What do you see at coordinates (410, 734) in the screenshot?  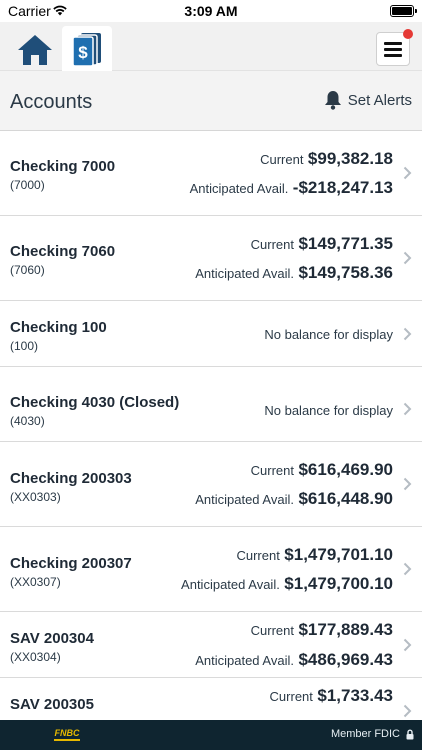 I see `lock-icon` at bounding box center [410, 734].